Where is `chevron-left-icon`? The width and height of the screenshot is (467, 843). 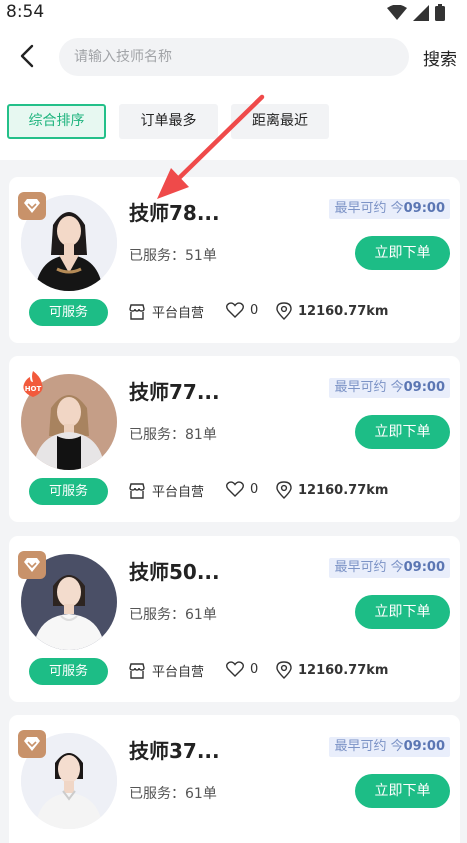 chevron-left-icon is located at coordinates (27, 56).